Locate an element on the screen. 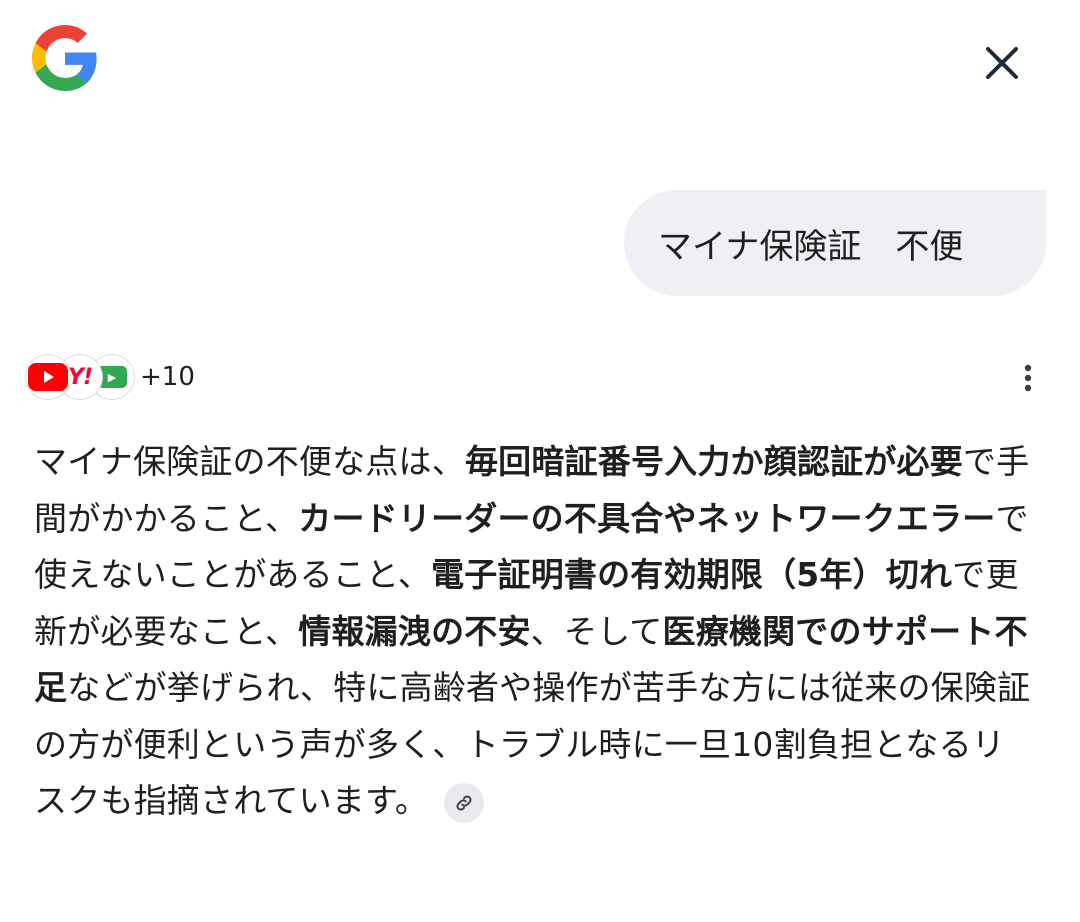  close-icon is located at coordinates (1002, 63).